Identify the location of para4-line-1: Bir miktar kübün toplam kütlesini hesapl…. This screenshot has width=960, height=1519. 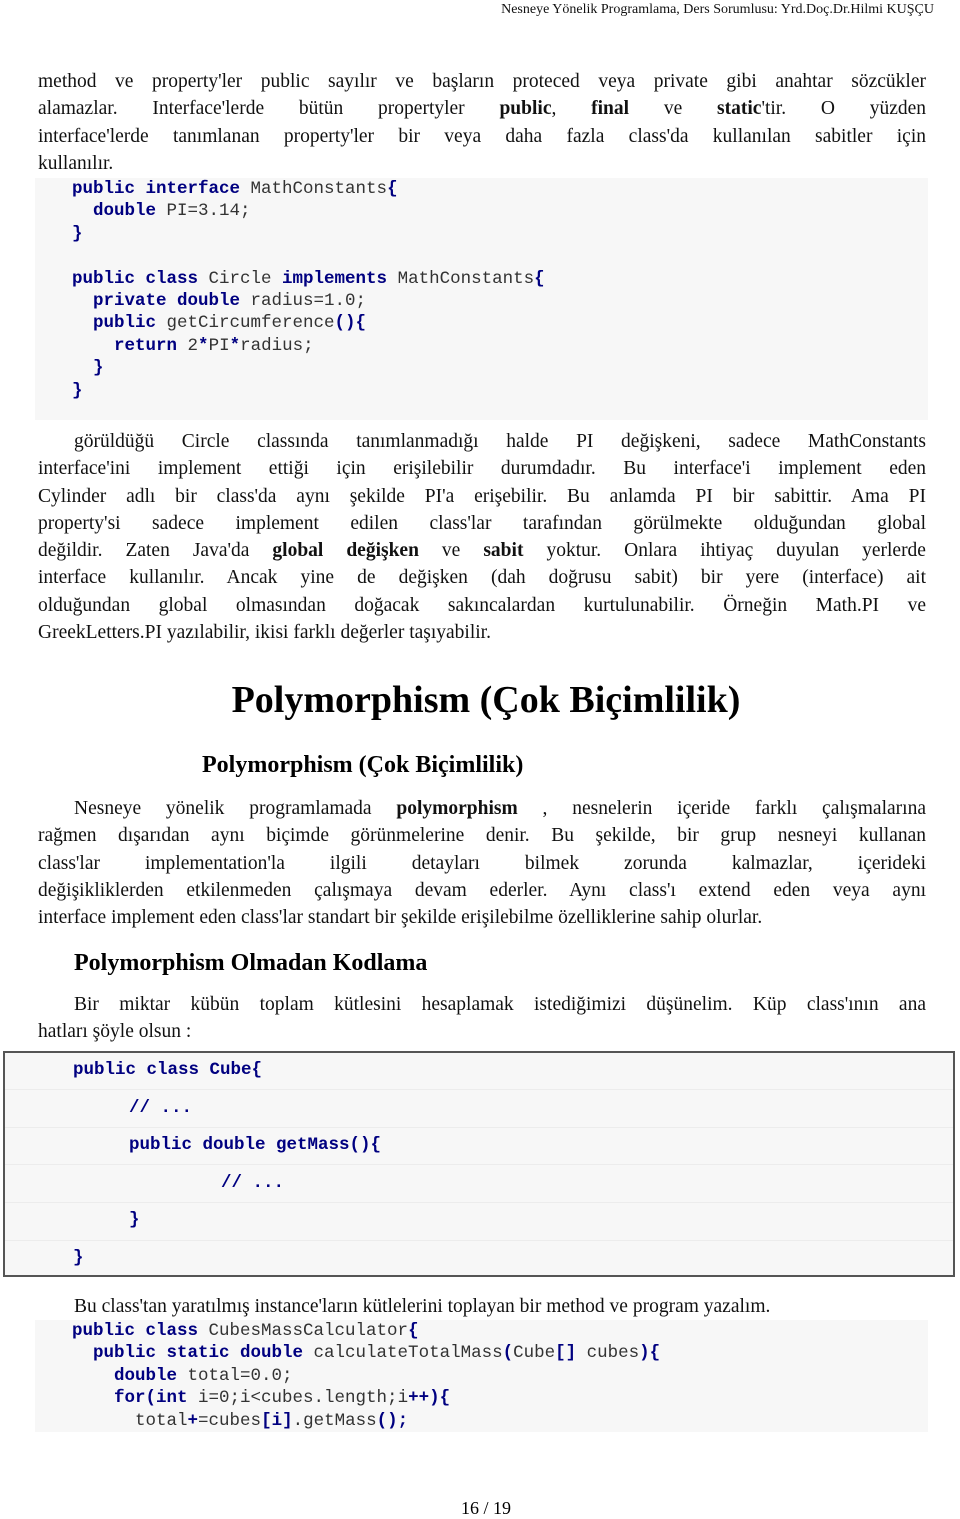
(500, 1004).